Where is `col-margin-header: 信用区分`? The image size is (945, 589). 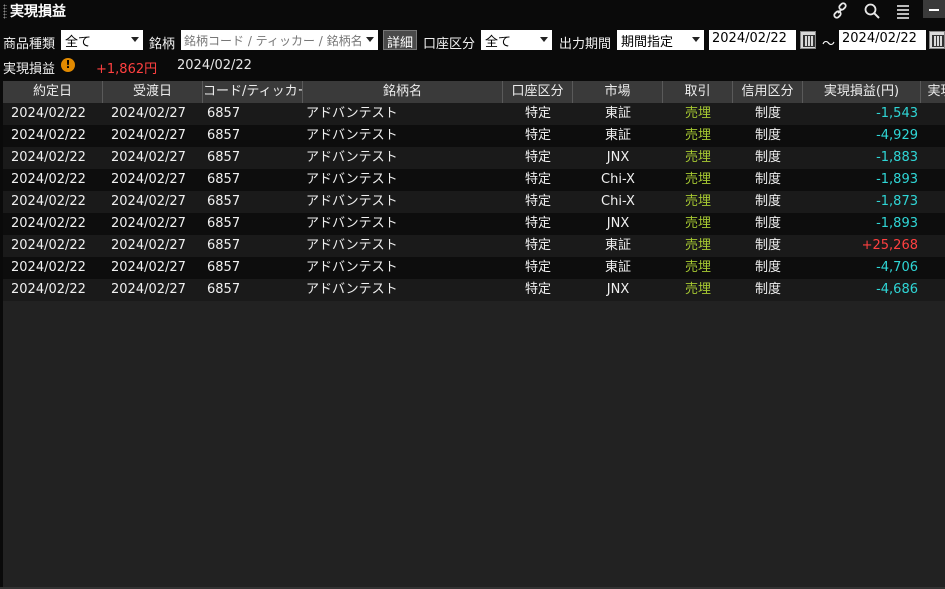 col-margin-header: 信用区分 is located at coordinates (768, 92).